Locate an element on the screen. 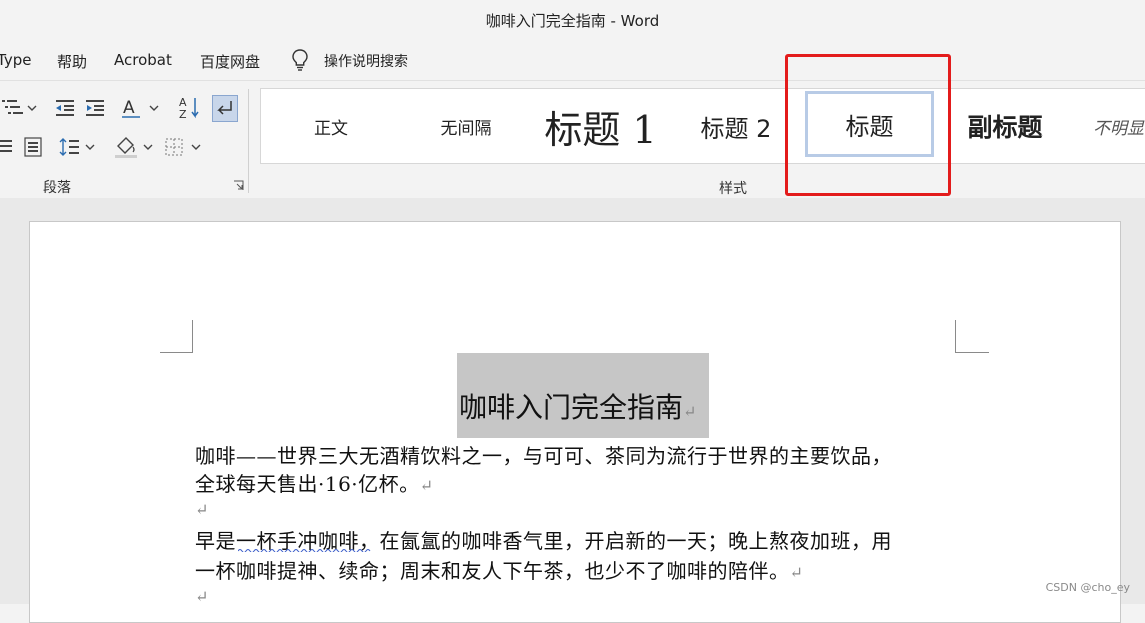 This screenshot has height=623, width=1145. line-spacing-icon is located at coordinates (78, 147).